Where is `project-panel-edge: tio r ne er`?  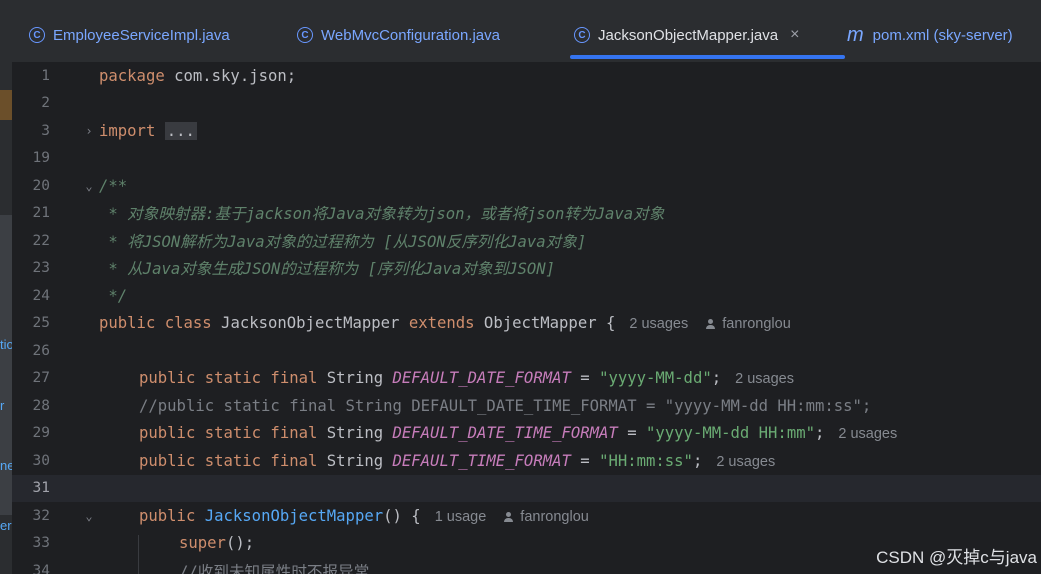
project-panel-edge: tio r ne er is located at coordinates (6, 287).